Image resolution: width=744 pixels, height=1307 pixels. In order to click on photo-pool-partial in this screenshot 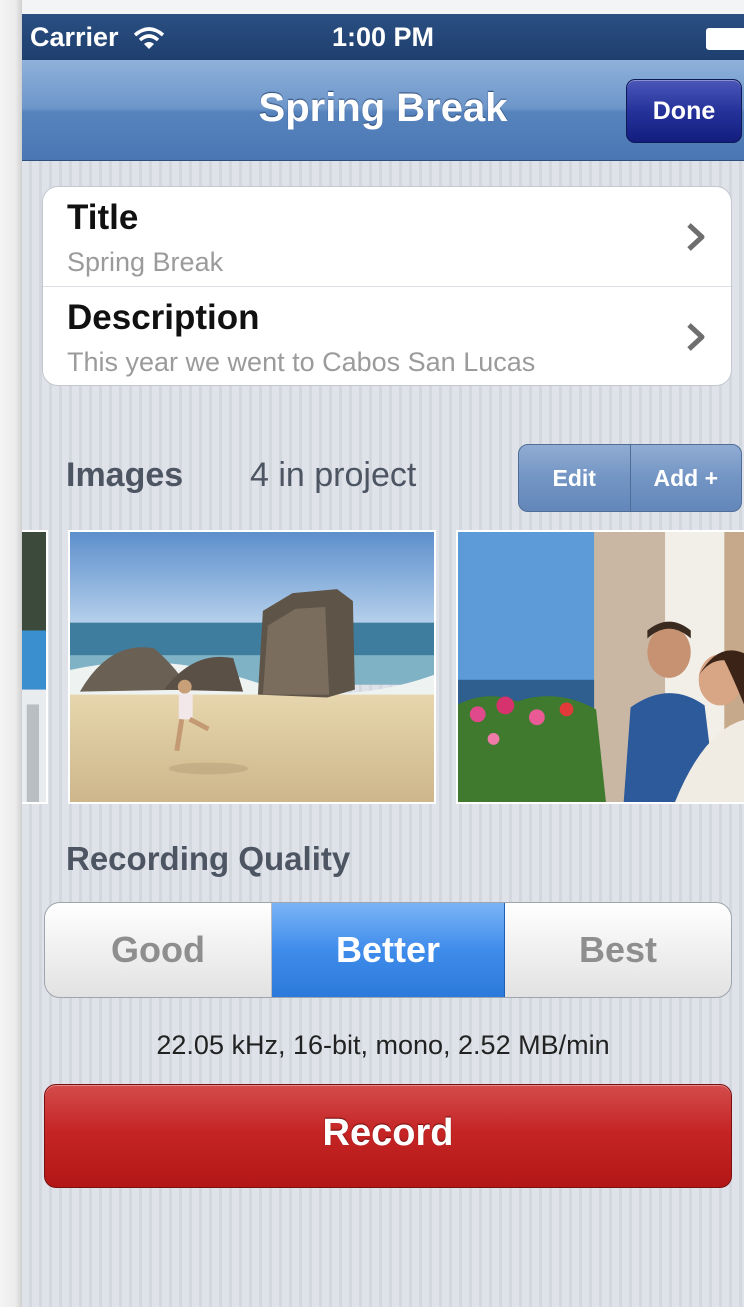, I will do `click(34, 667)`.